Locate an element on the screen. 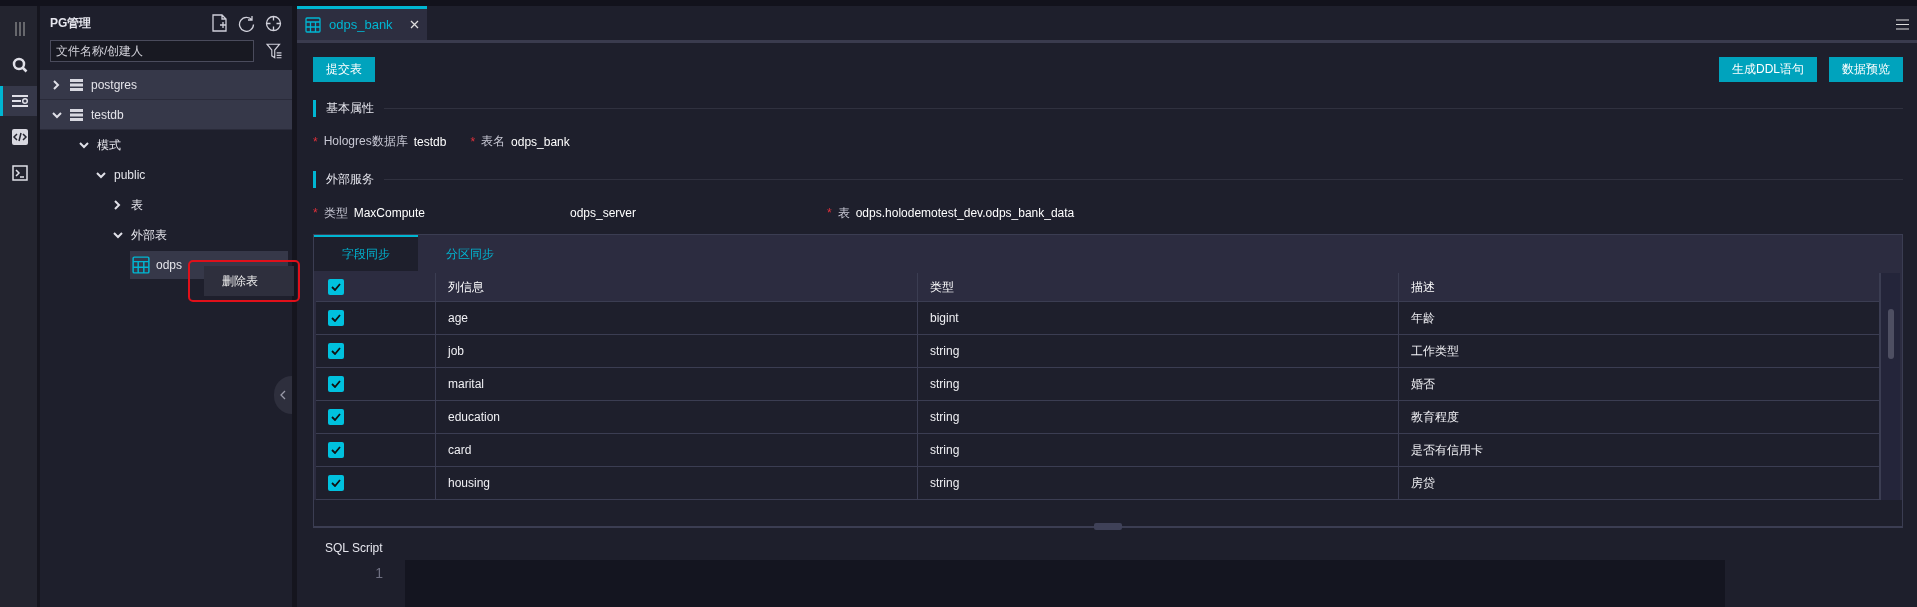  new-file-icon is located at coordinates (220, 23).